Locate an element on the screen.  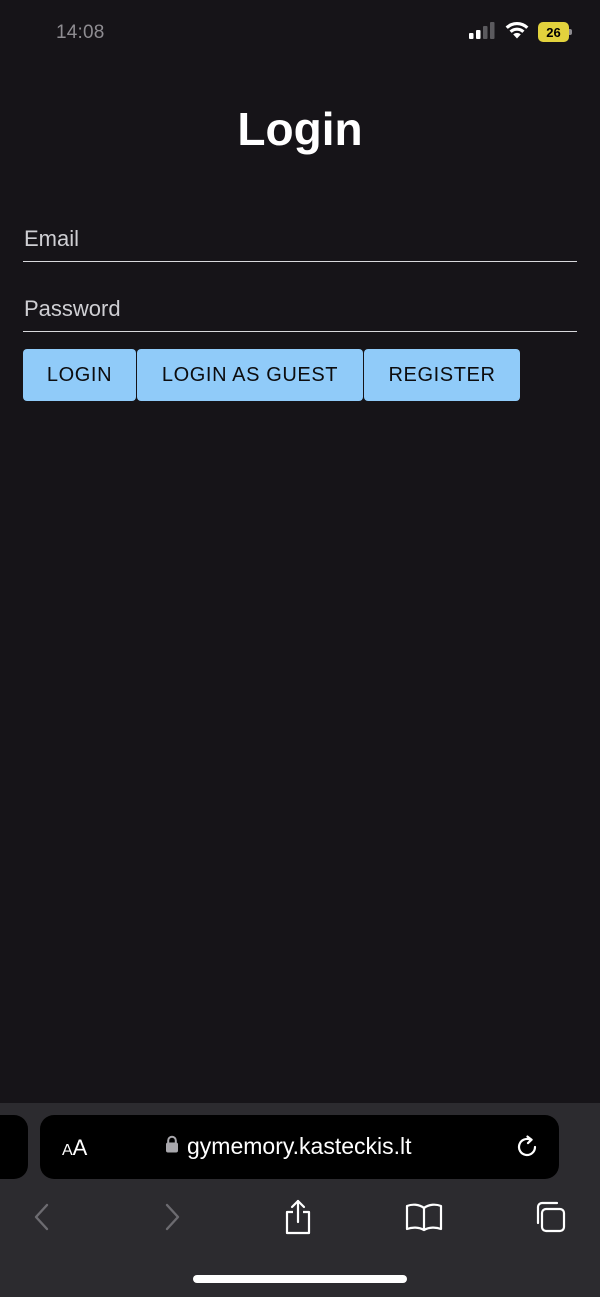
password-field is located at coordinates (300, 311).